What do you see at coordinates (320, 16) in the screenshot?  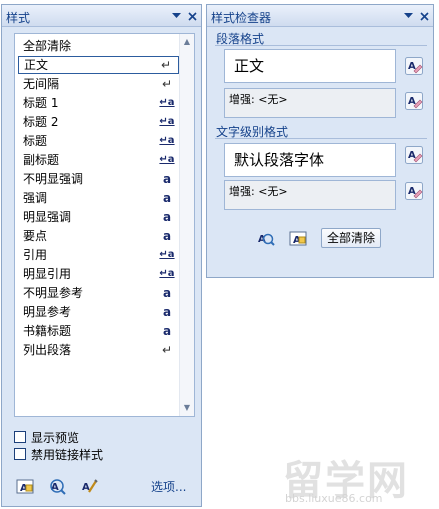 I see `inspector-title-bar: 样式检查器` at bounding box center [320, 16].